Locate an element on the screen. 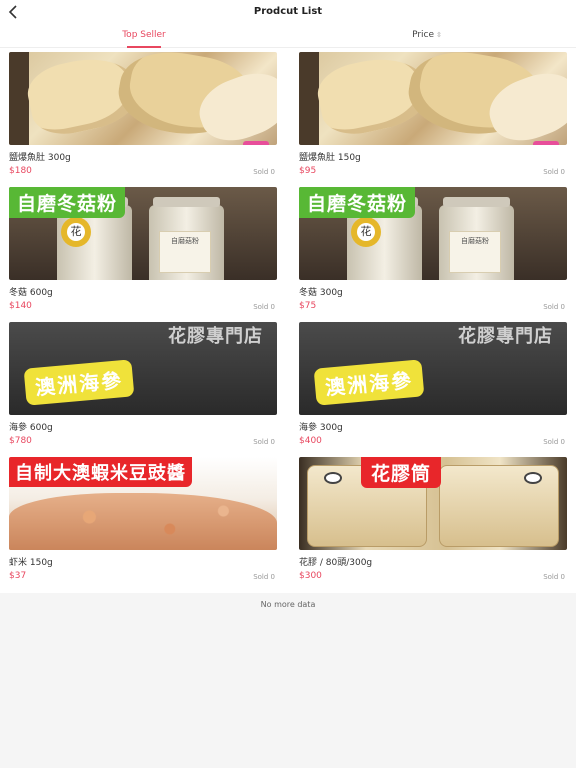  product-name: 鹽爆魚肚 300g is located at coordinates (40, 158).